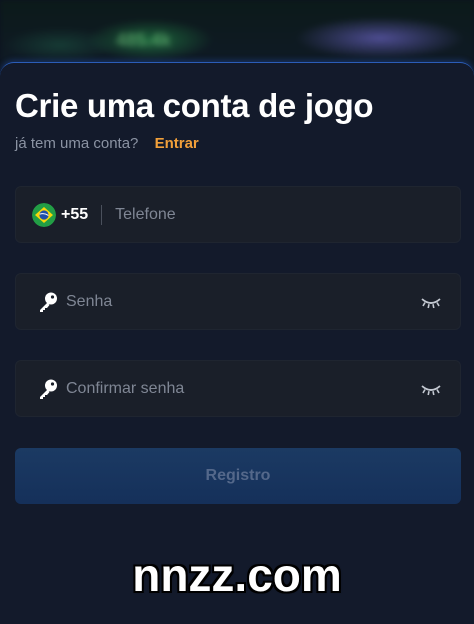  I want to click on country-code: +55, so click(74, 215).